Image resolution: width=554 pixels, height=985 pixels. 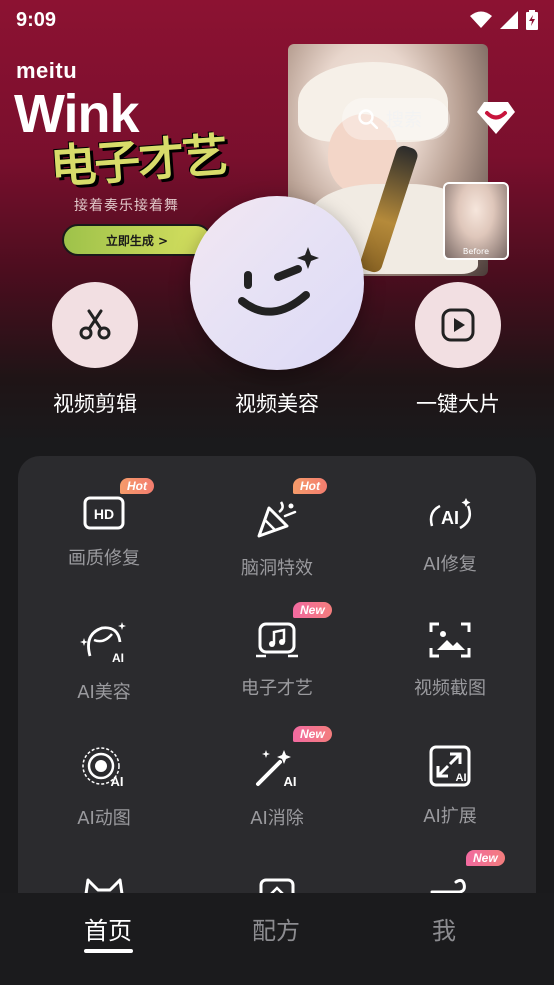 I want to click on status-icons, so click(x=504, y=20).